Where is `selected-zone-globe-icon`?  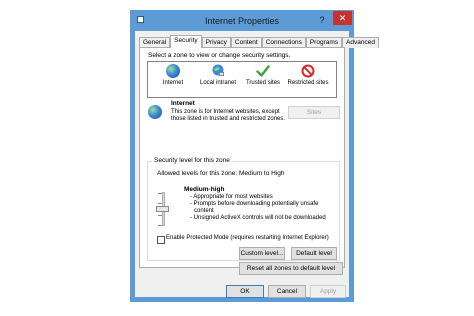
selected-zone-globe-icon is located at coordinates (155, 112).